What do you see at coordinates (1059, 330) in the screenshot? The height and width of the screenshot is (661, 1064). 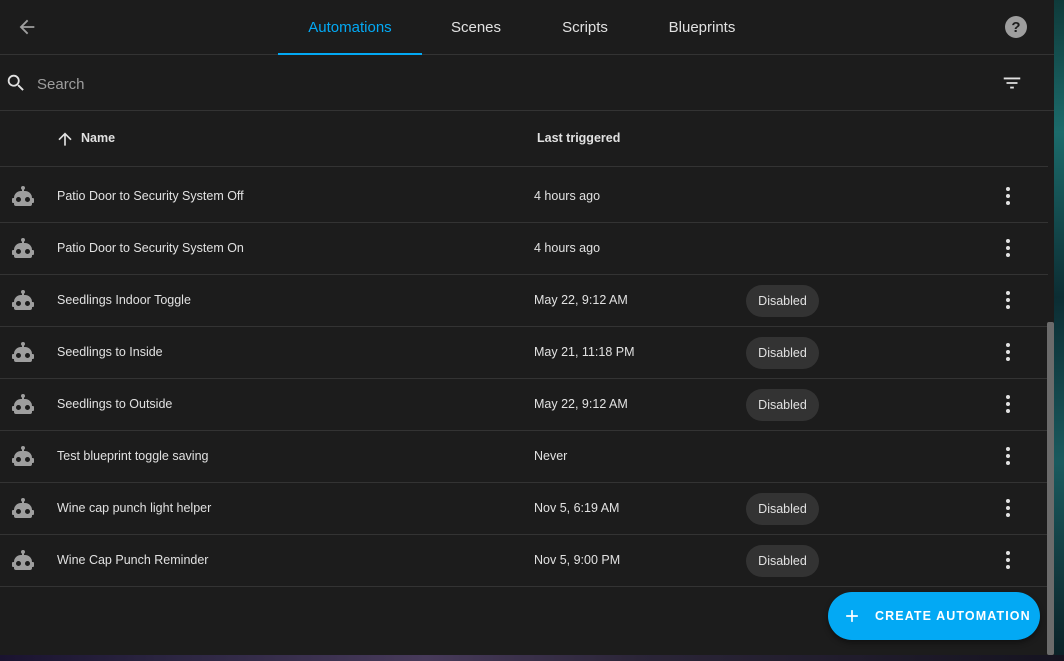 I see `desktop-background-strip` at bounding box center [1059, 330].